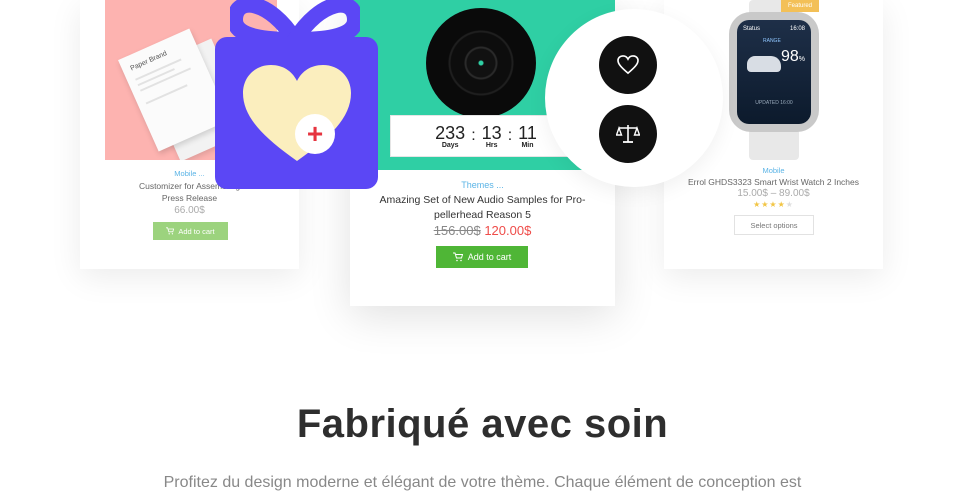  I want to click on product-category: Mobile, so click(773, 170).